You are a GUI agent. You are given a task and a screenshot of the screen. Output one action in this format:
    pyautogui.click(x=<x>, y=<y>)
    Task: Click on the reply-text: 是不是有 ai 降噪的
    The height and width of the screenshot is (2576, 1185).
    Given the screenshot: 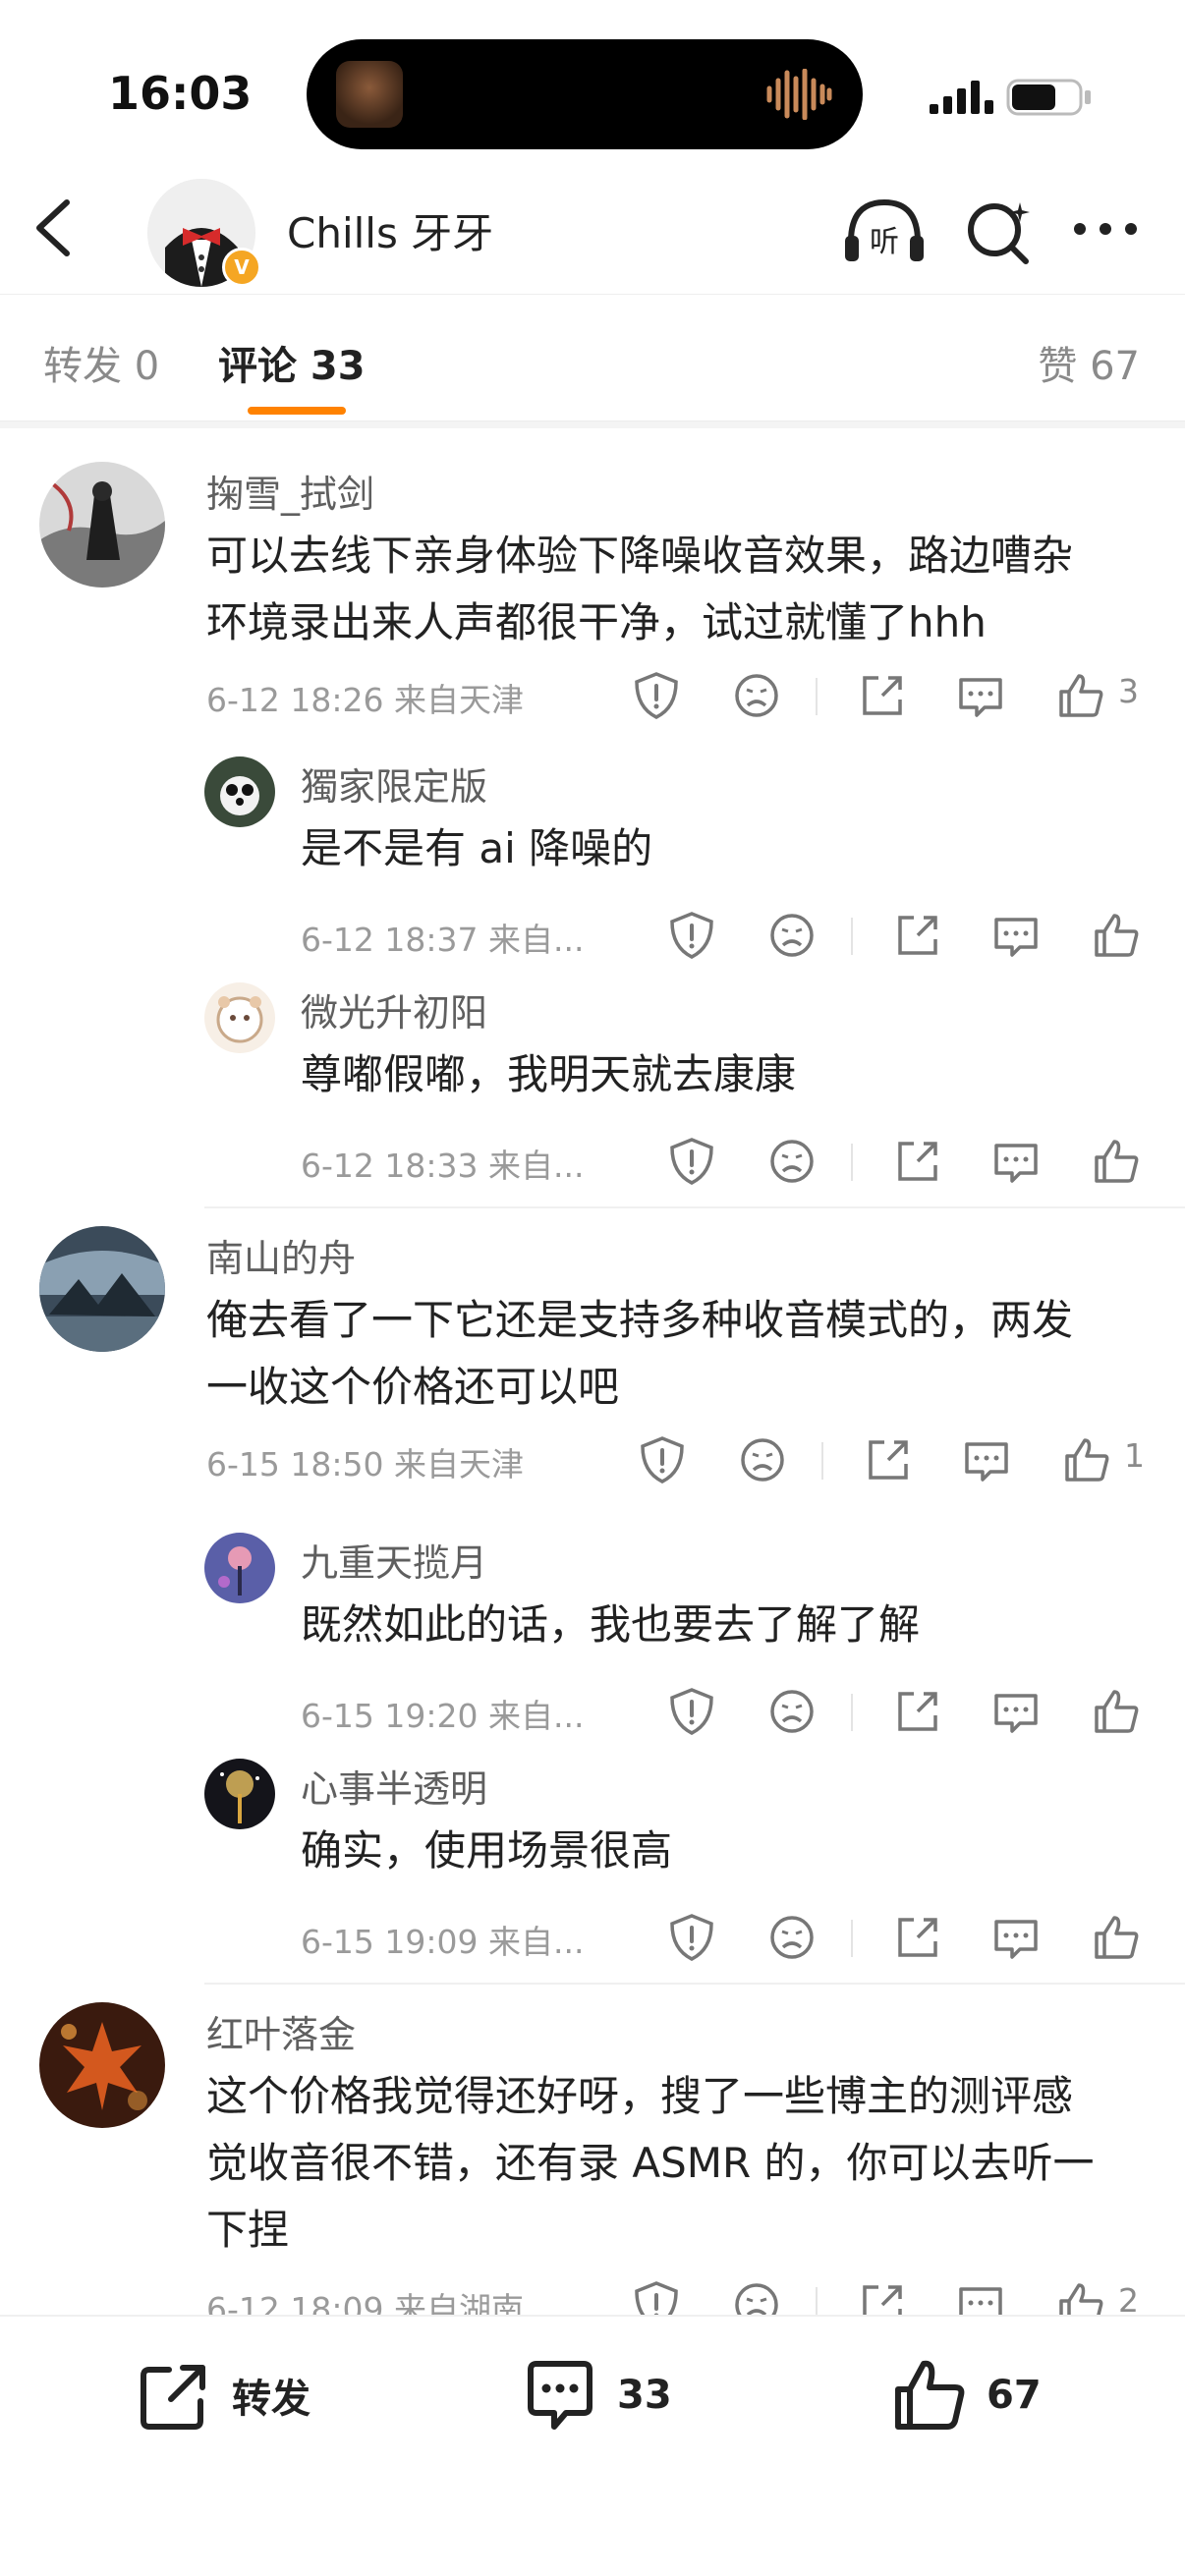 What is the action you would take?
    pyautogui.click(x=477, y=848)
    